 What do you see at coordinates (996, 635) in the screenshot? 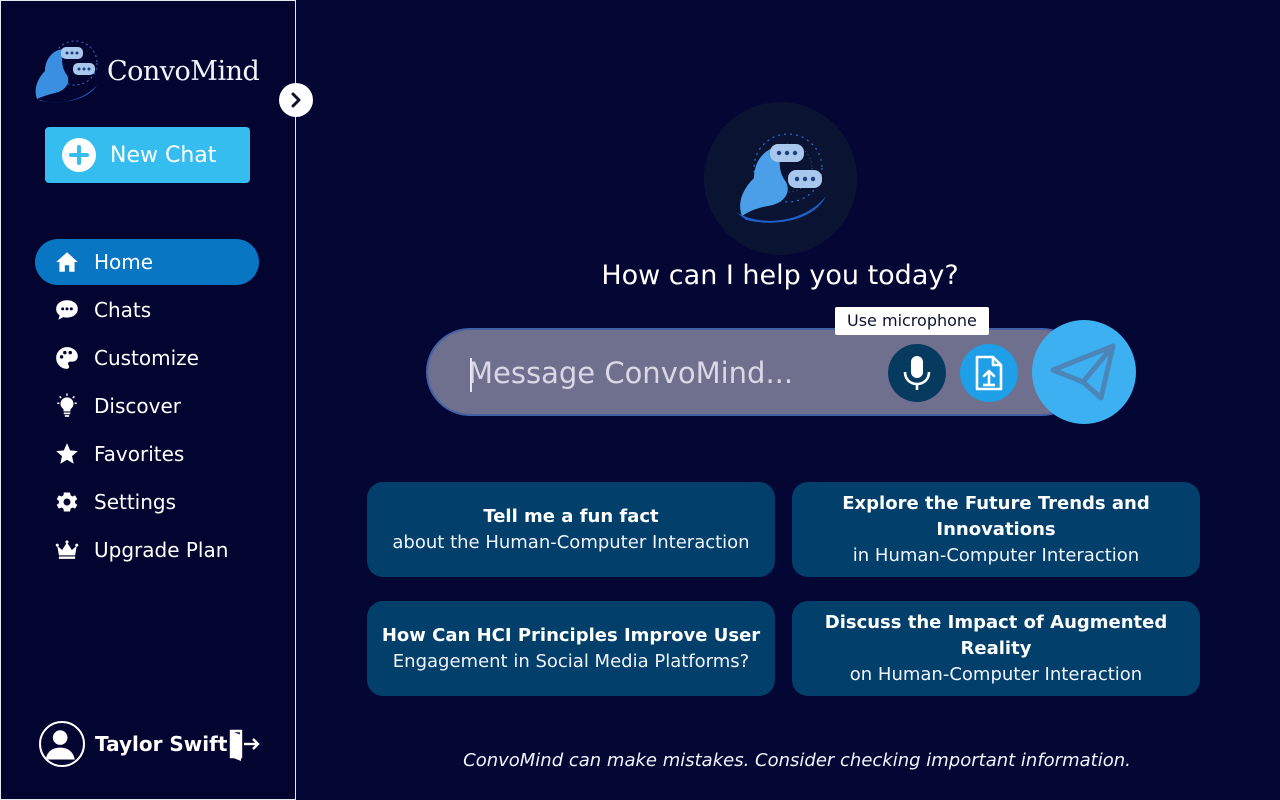
I see `suggestion-title: Discuss the Impact of Augmented Reality` at bounding box center [996, 635].